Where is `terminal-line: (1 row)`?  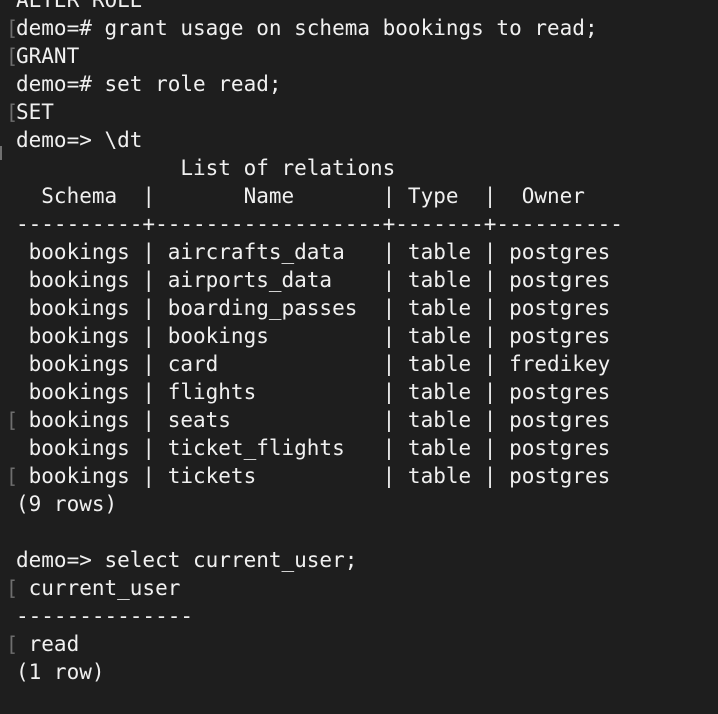 terminal-line: (1 row) is located at coordinates (359, 672).